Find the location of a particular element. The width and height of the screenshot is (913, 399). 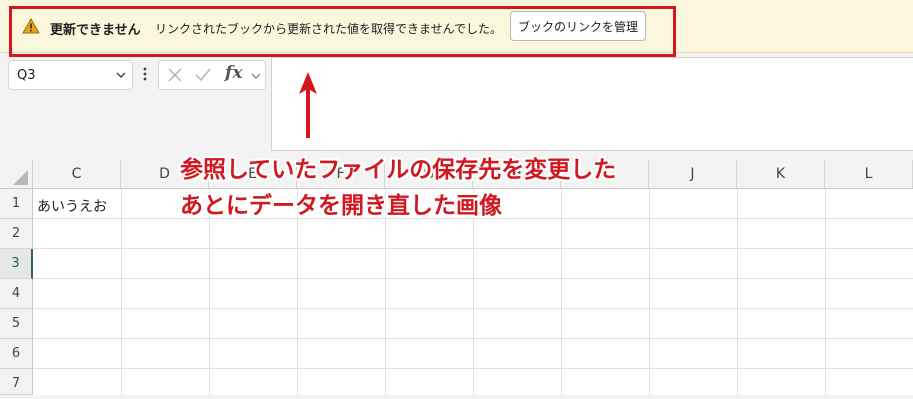

name-box: Q3 is located at coordinates (70, 75).